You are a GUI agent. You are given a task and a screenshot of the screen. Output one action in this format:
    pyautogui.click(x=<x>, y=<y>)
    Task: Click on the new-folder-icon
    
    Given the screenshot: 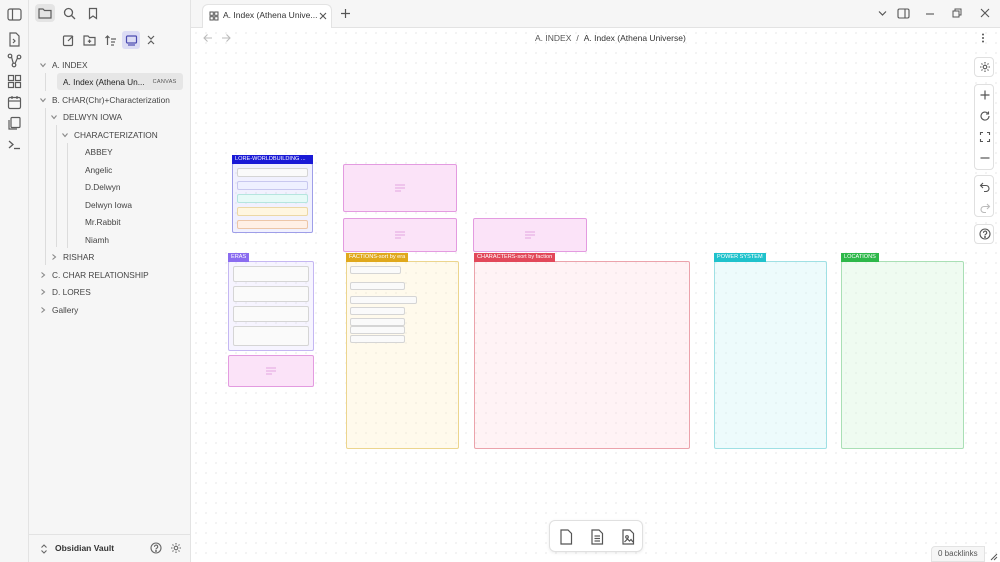 What is the action you would take?
    pyautogui.click(x=89, y=40)
    